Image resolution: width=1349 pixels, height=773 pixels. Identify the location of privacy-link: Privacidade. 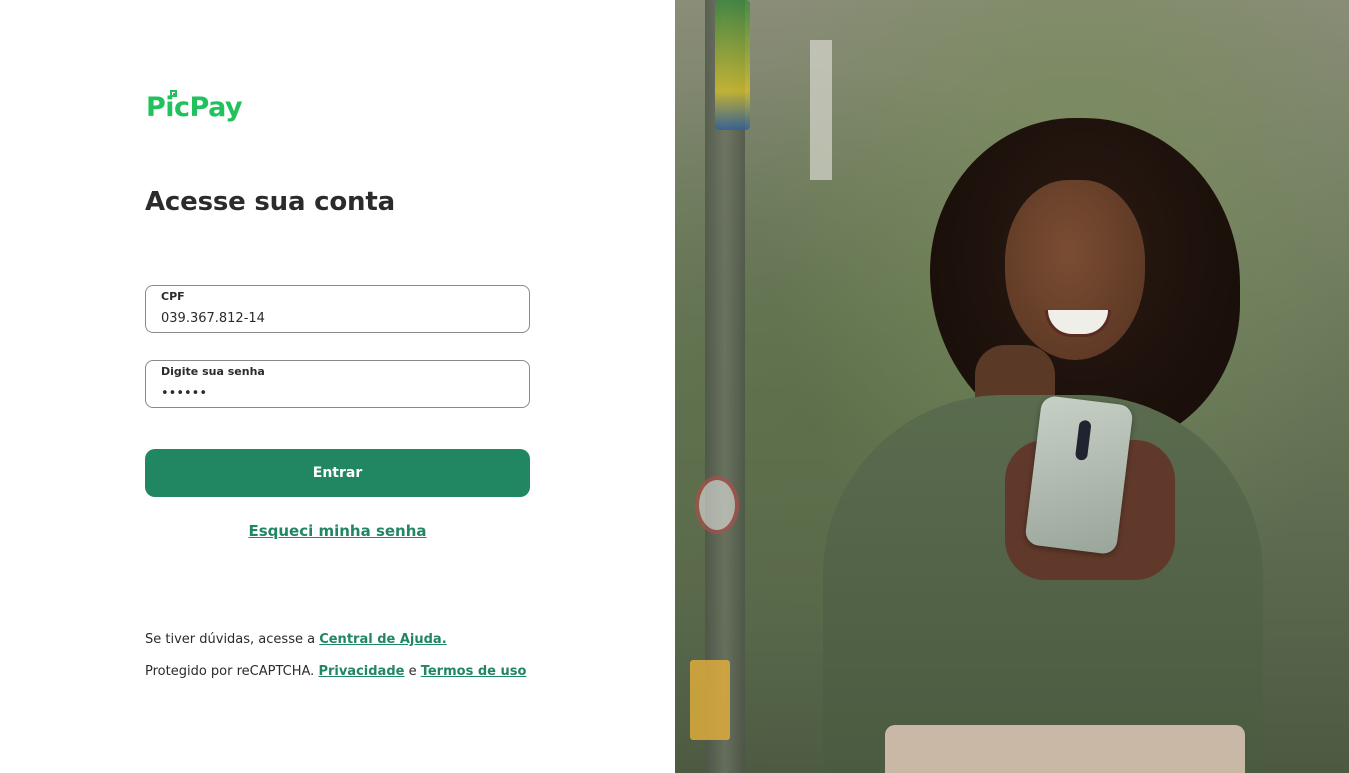
(361, 671).